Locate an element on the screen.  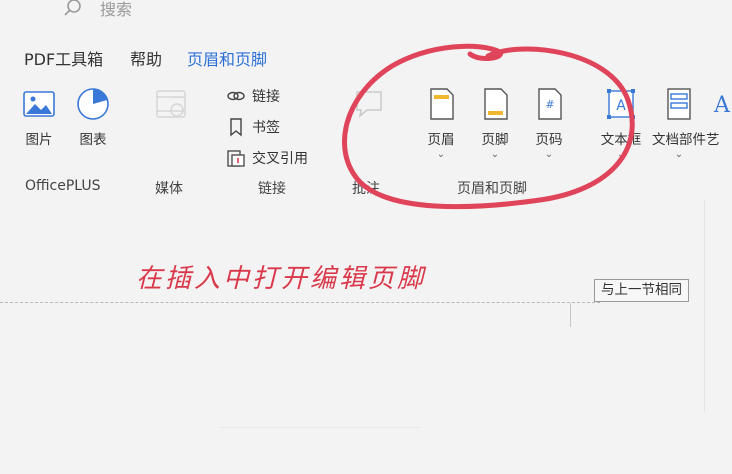
art-text-label: 艺 is located at coordinates (713, 140).